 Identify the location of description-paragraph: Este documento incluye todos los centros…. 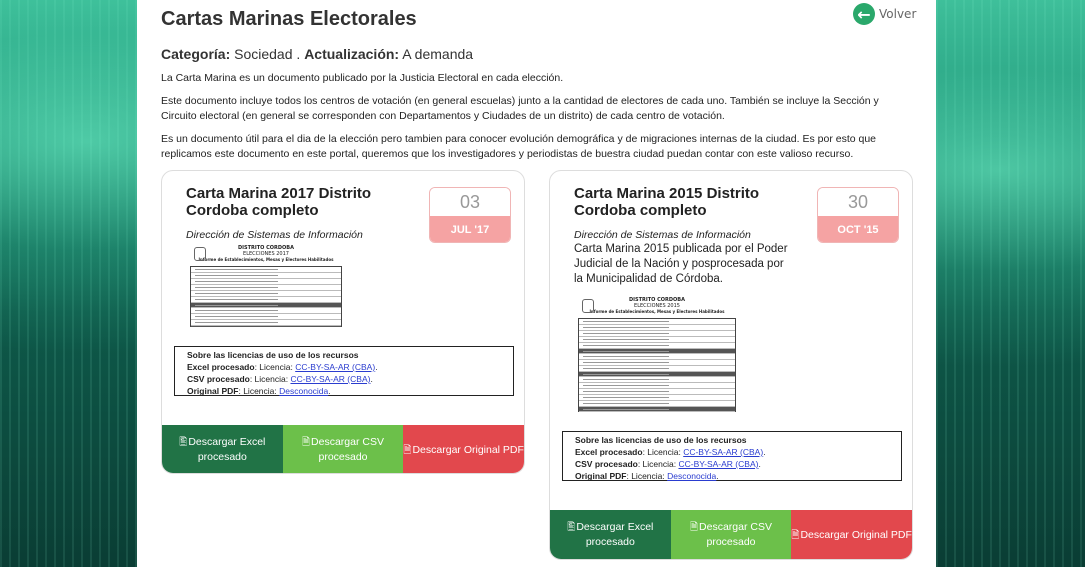
(520, 108).